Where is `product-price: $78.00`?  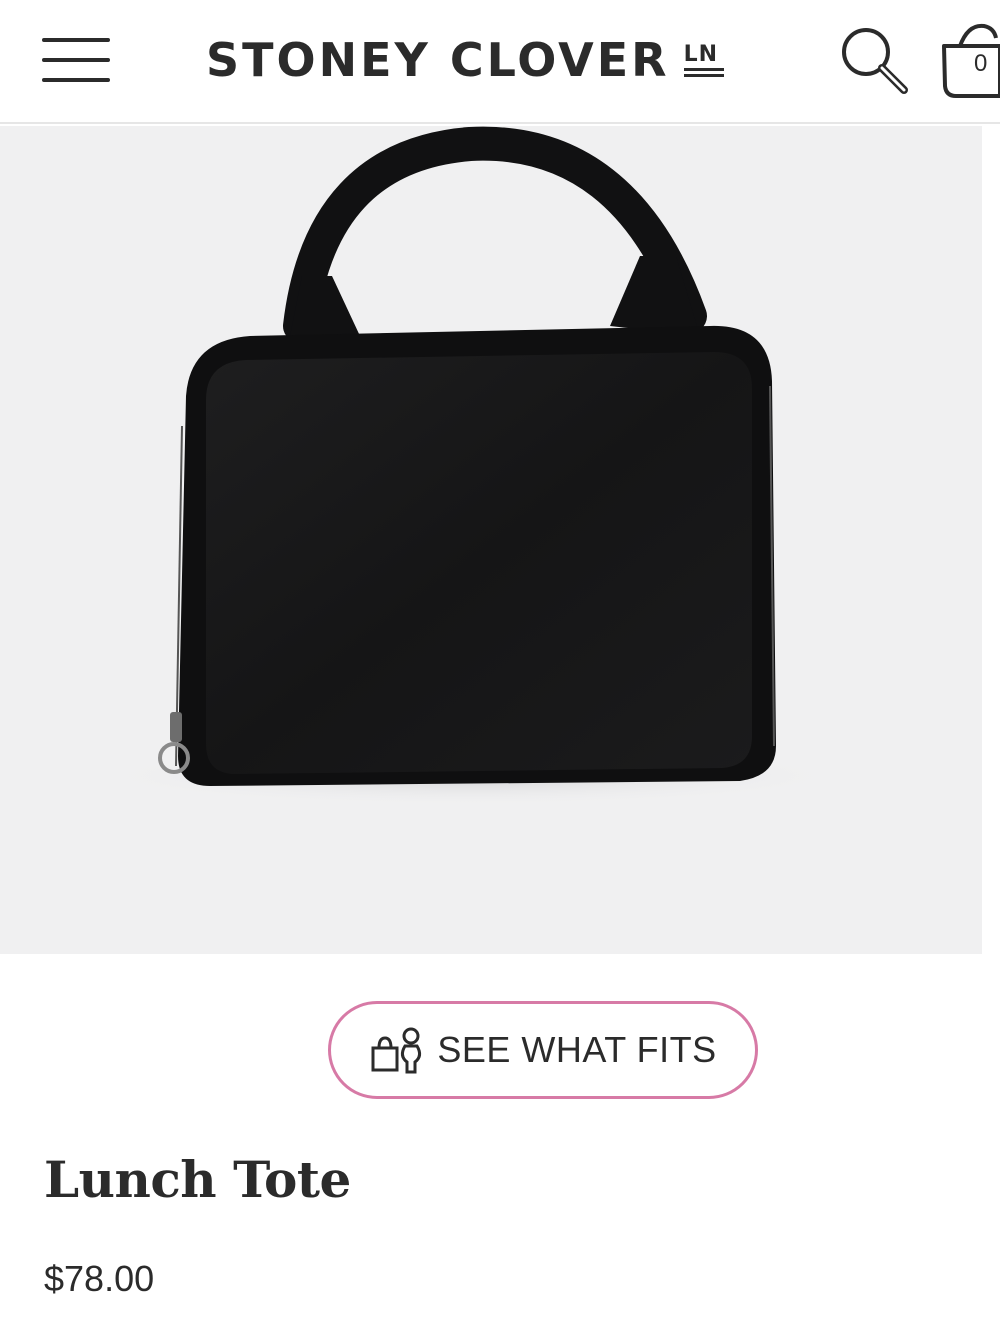 product-price: $78.00 is located at coordinates (99, 1278).